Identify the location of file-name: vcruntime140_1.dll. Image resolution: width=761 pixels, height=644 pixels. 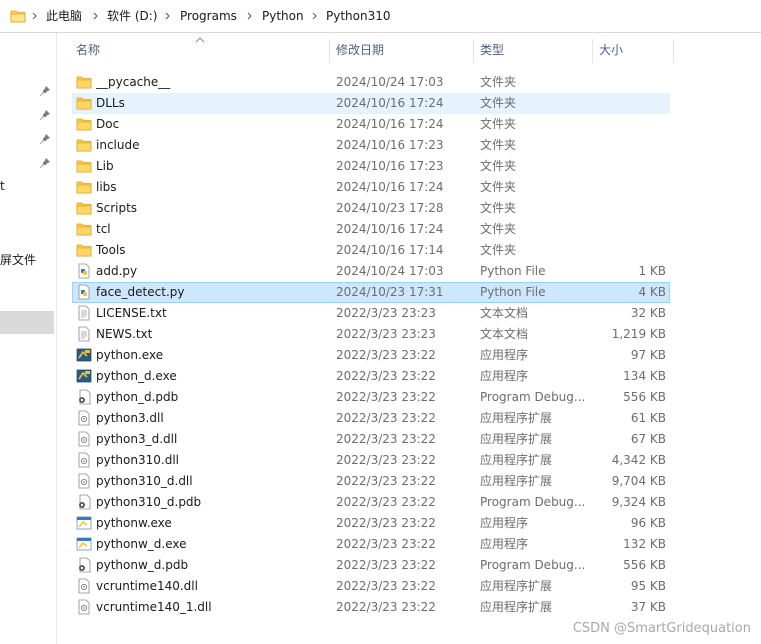
(154, 607).